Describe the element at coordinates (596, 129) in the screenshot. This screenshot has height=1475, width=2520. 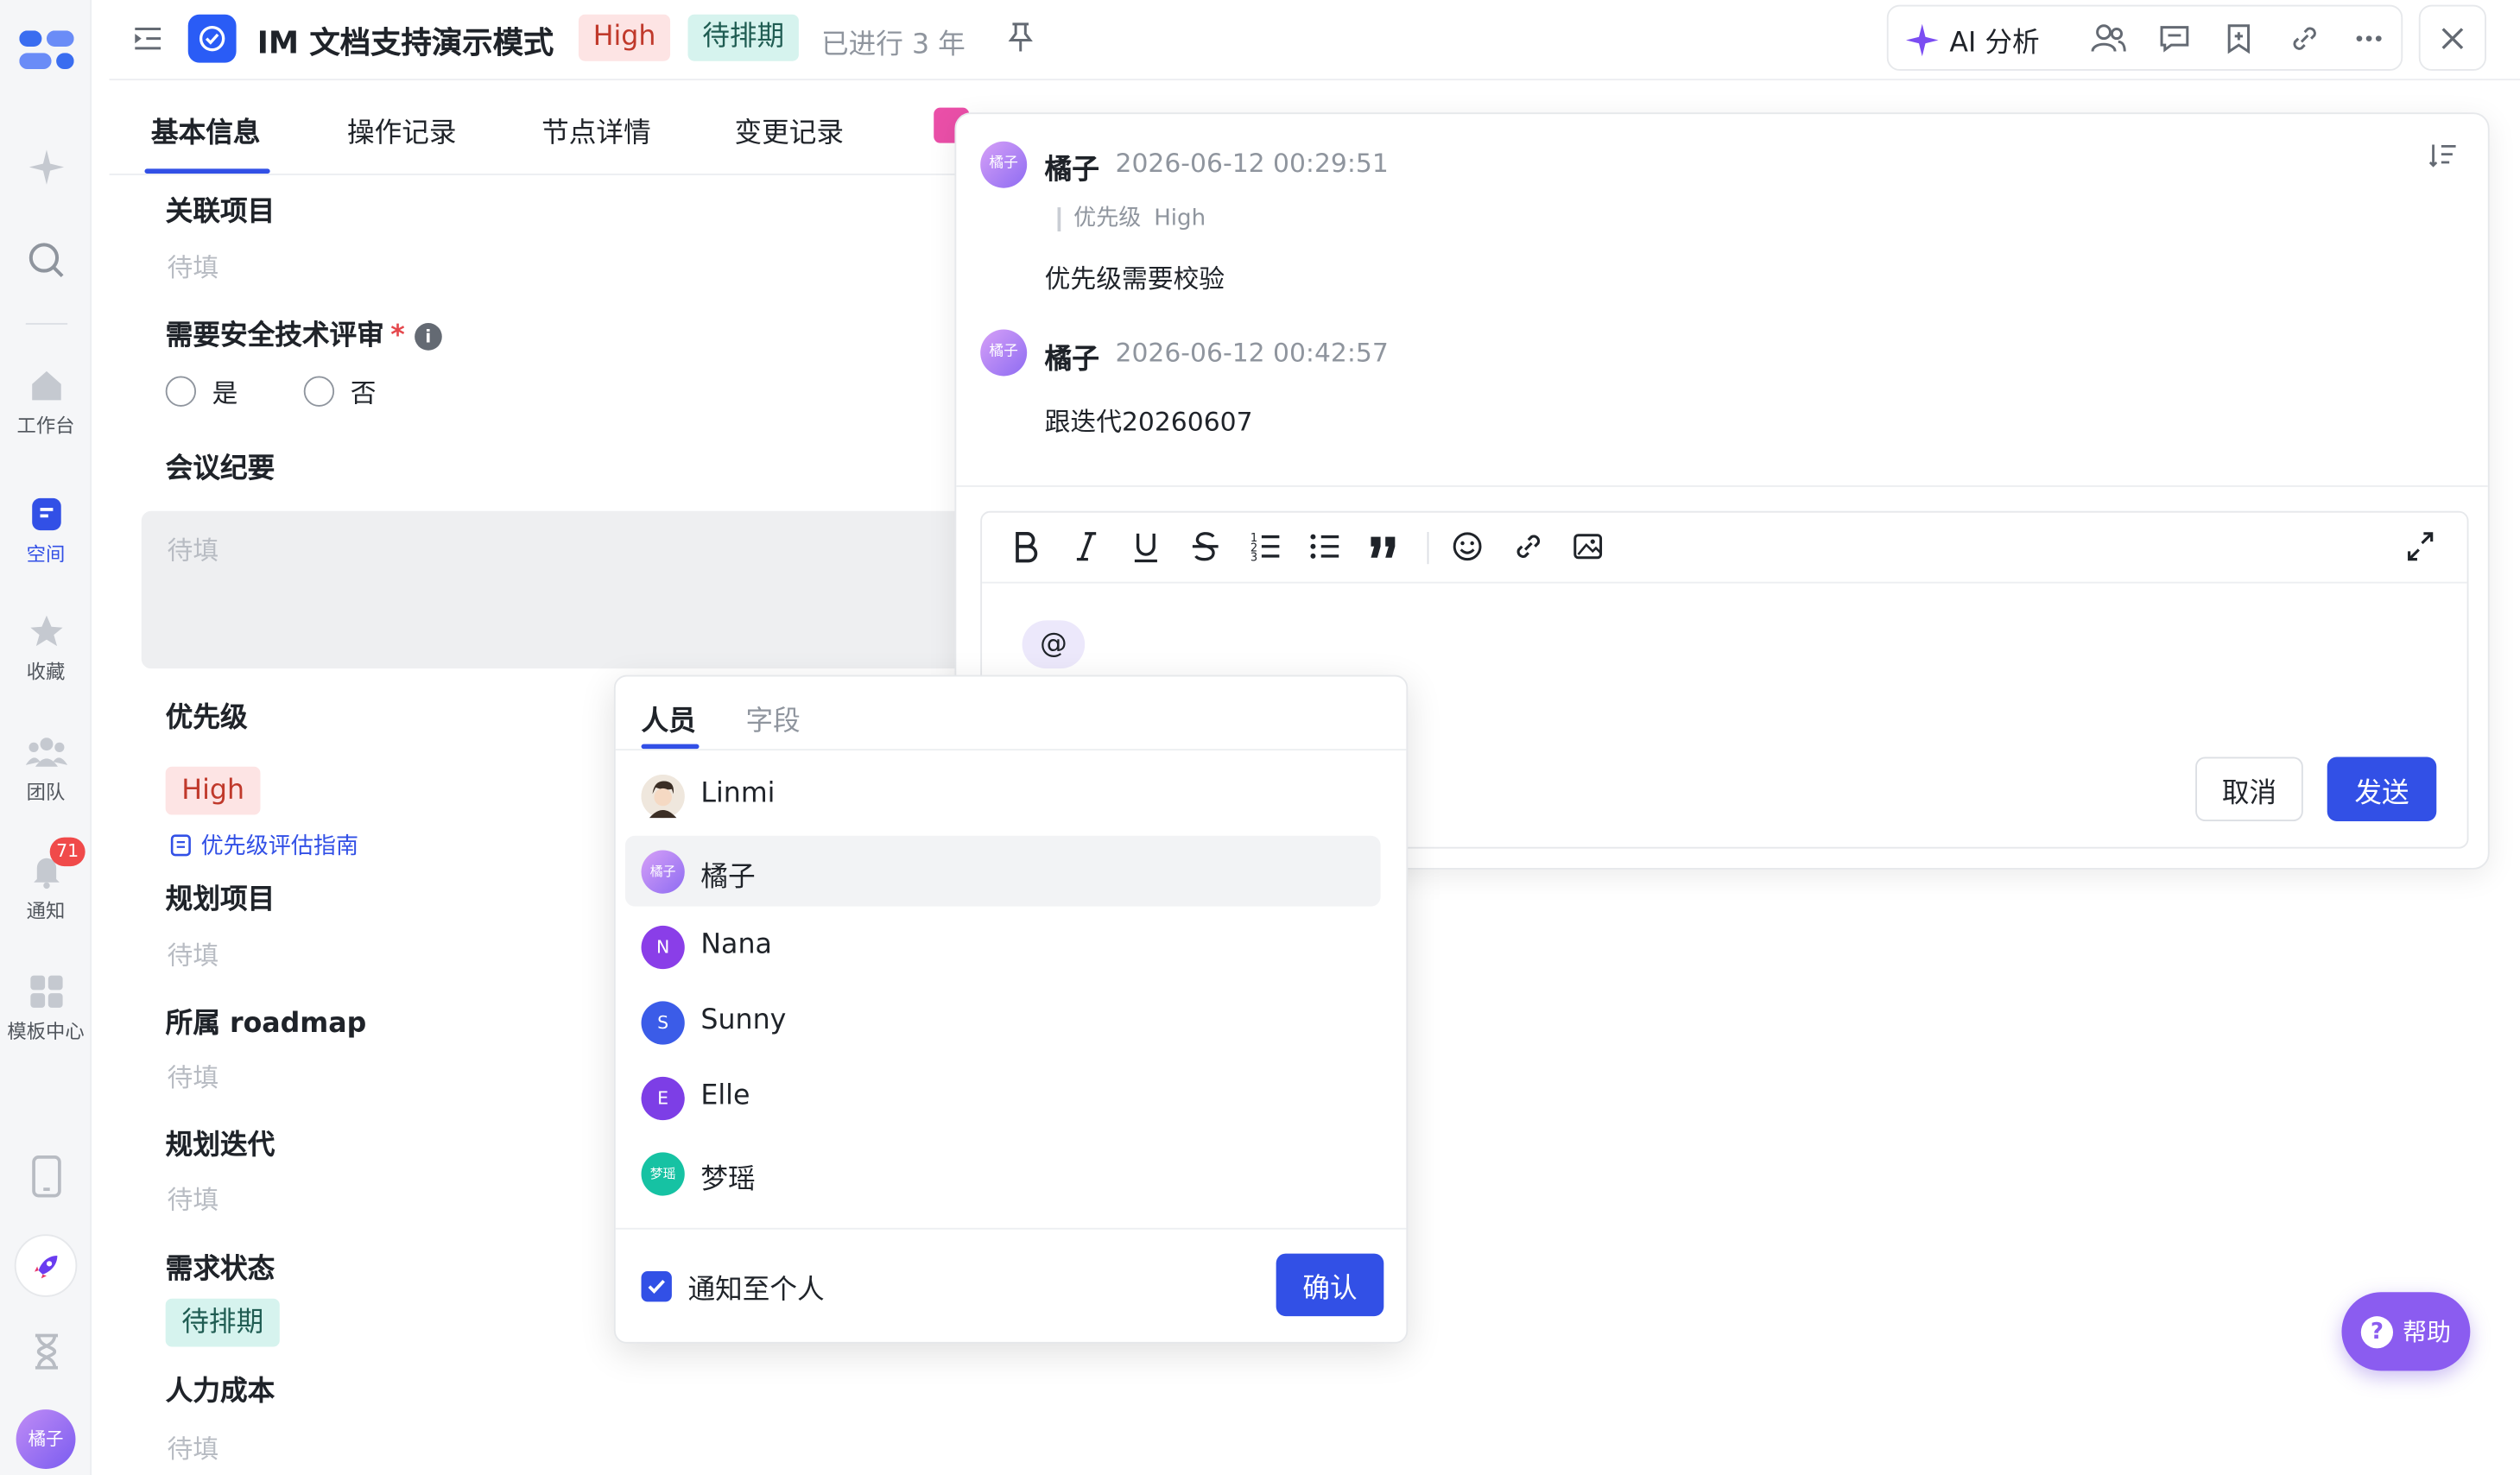
I see `tab-node-details: 节点详情` at that location.